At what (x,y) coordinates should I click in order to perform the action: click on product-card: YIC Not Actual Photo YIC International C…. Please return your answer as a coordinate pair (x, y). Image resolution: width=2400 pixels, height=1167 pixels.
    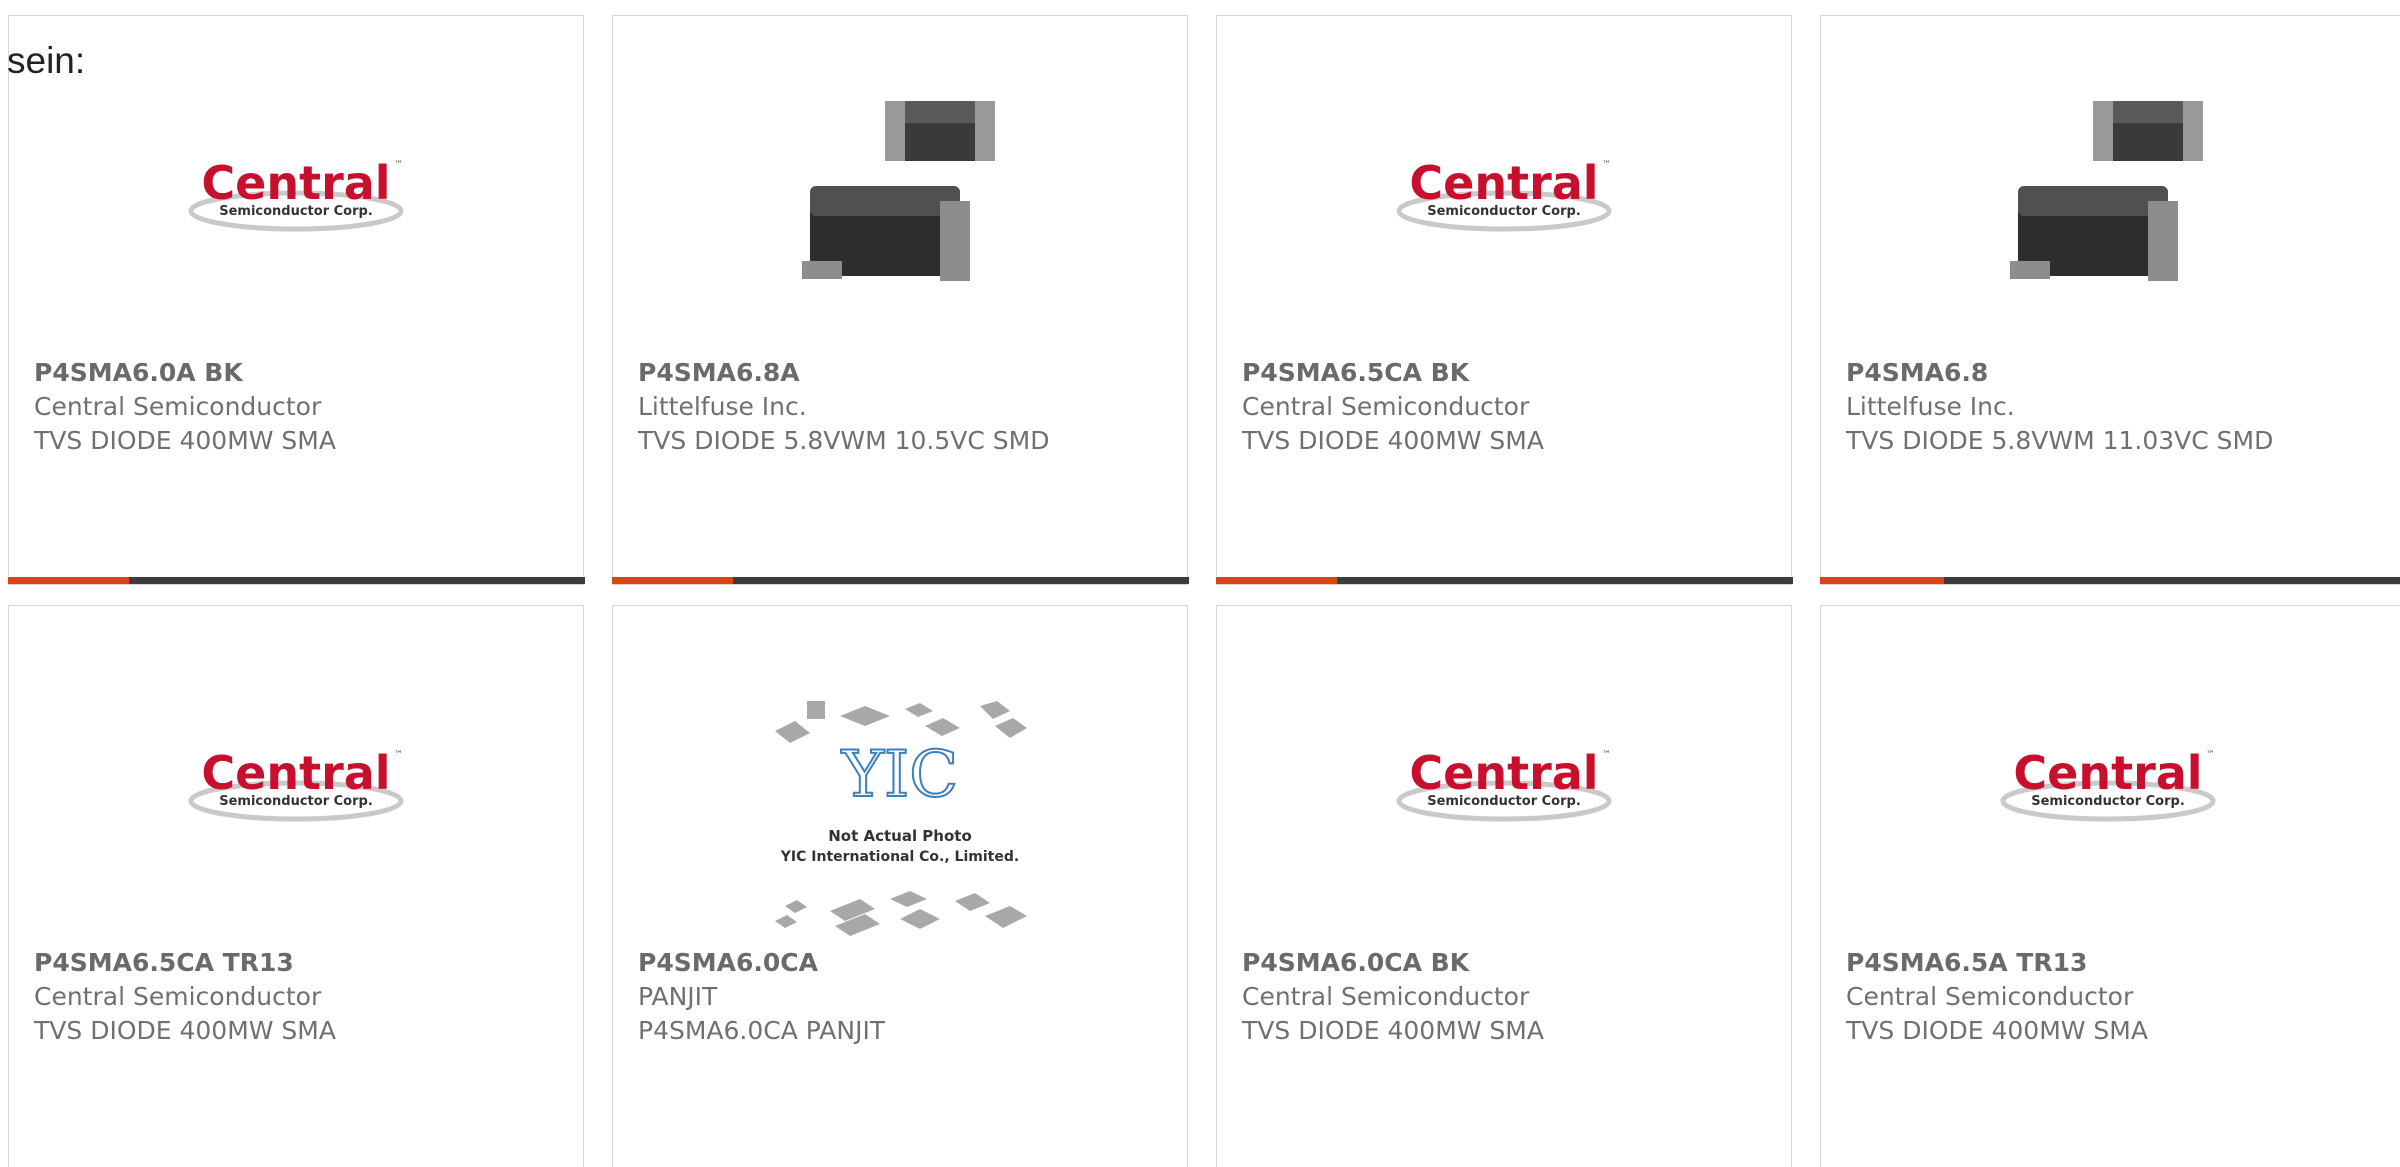
    Looking at the image, I should click on (900, 886).